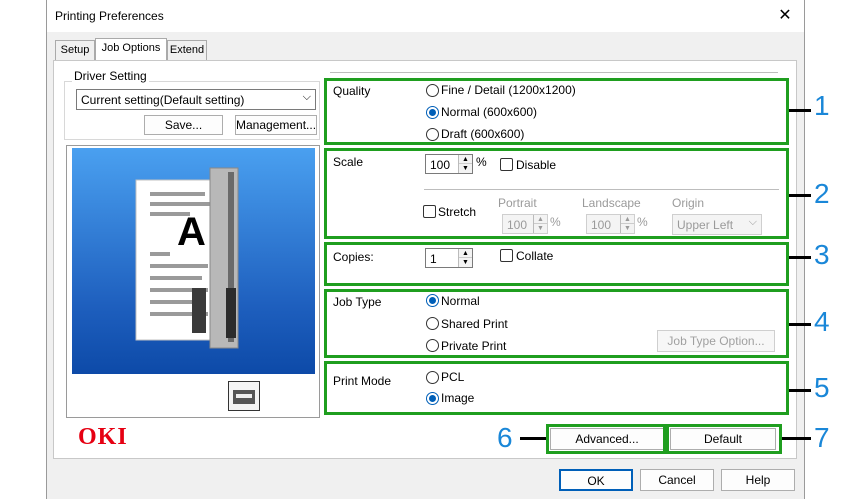 The height and width of the screenshot is (499, 850). Describe the element at coordinates (429, 211) in the screenshot. I see `stretch-checkbox` at that location.